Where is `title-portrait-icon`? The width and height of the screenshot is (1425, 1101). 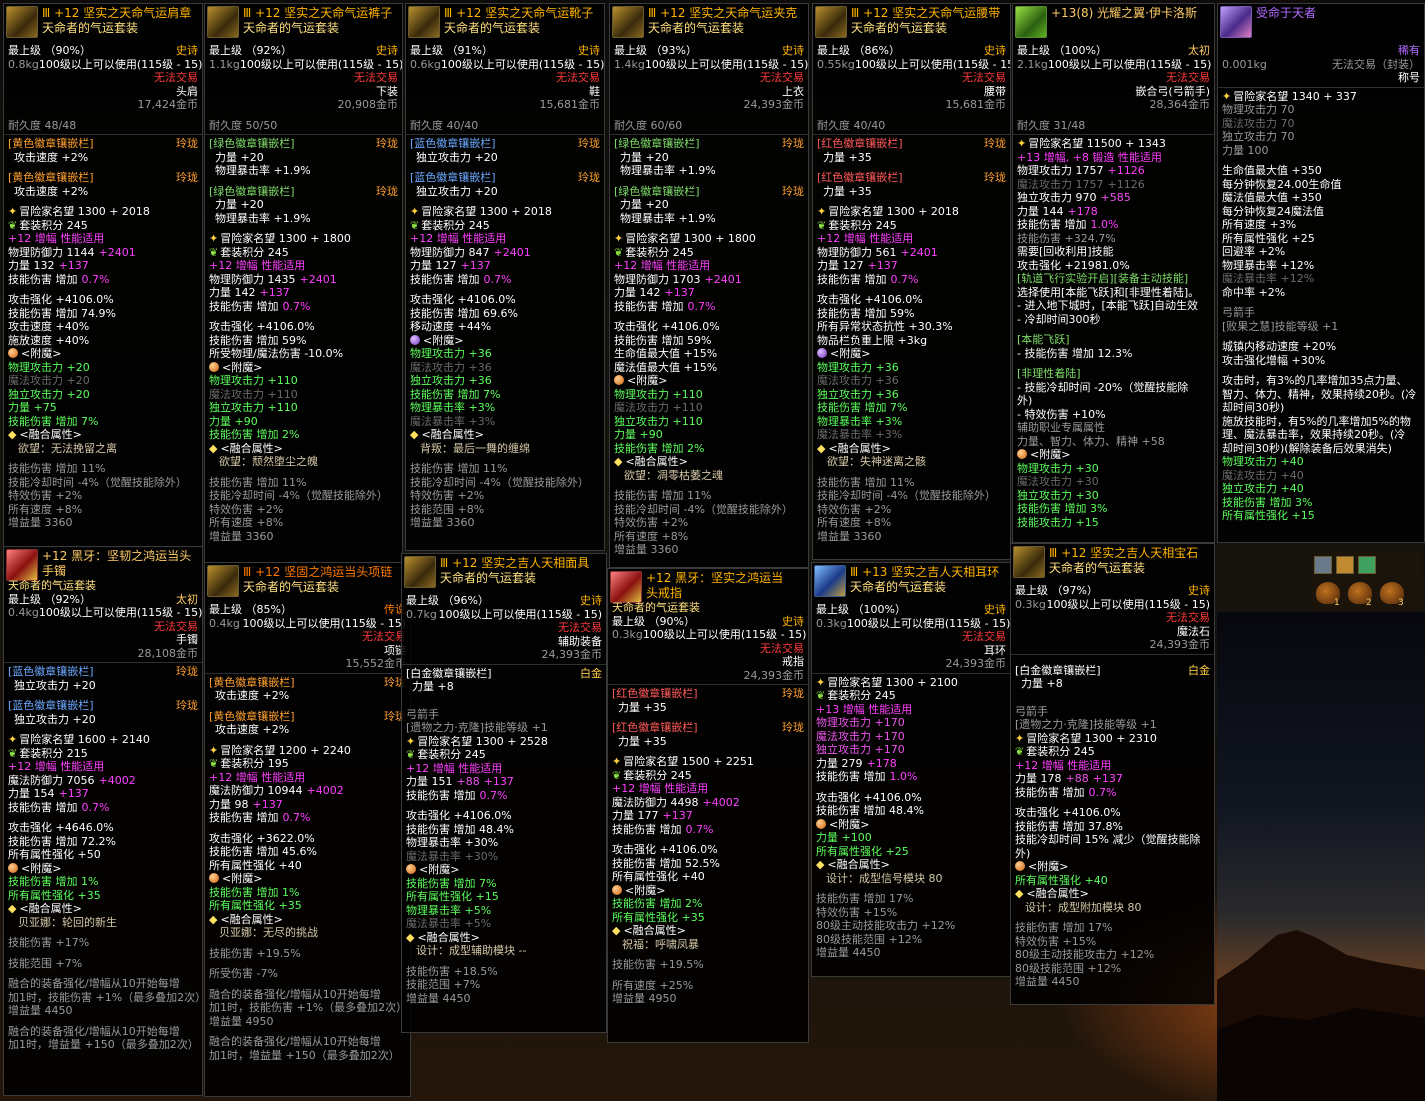
title-portrait-icon is located at coordinates (1236, 22).